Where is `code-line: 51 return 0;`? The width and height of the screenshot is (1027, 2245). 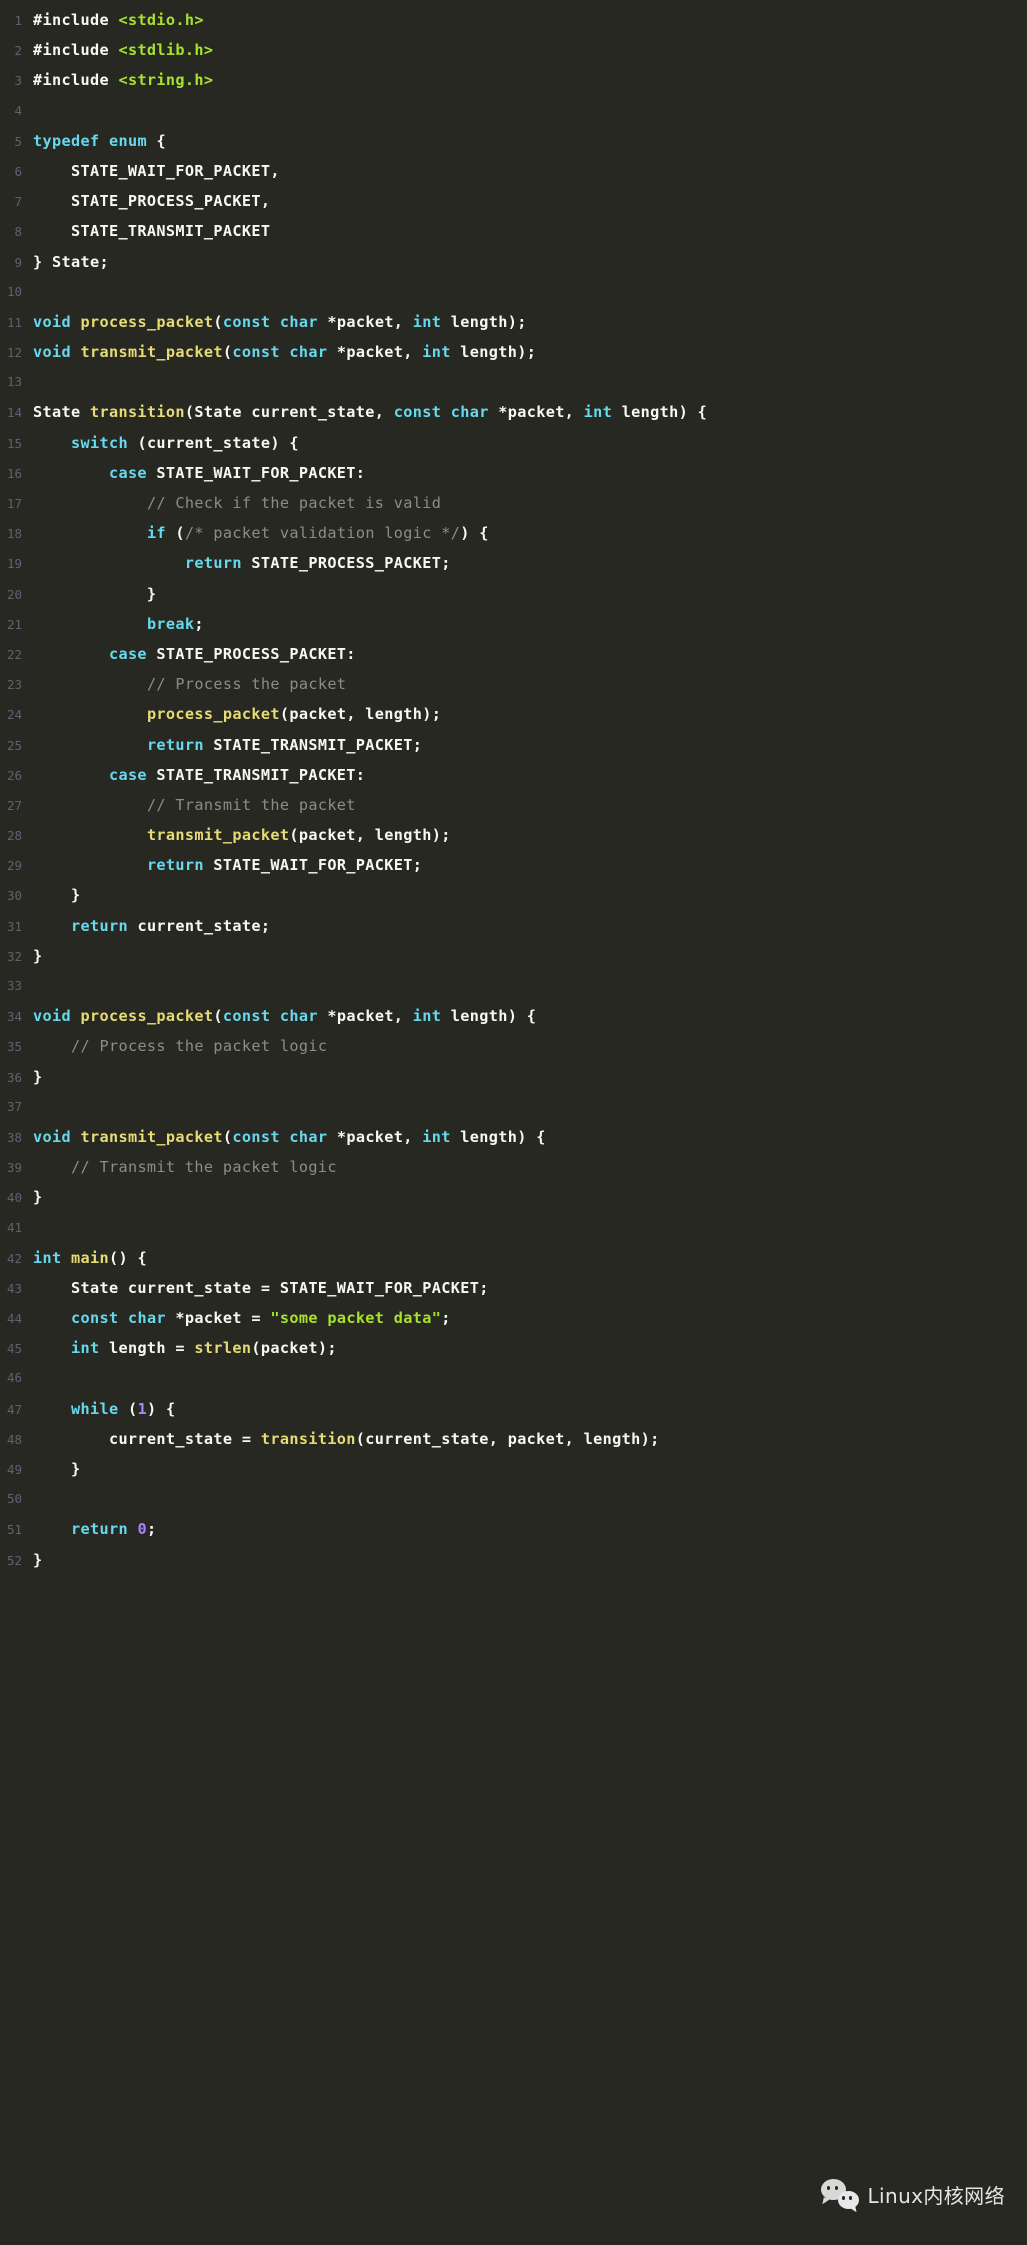 code-line: 51 return 0; is located at coordinates (513, 1529).